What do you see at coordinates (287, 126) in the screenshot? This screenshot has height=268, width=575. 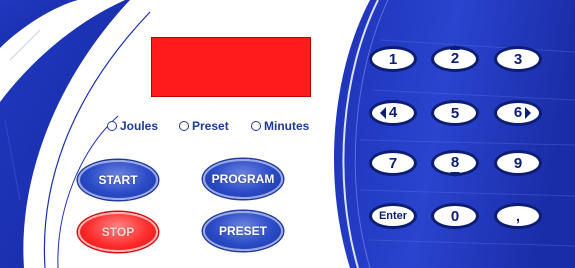 I see `radio-label-minutes: Minutes` at bounding box center [287, 126].